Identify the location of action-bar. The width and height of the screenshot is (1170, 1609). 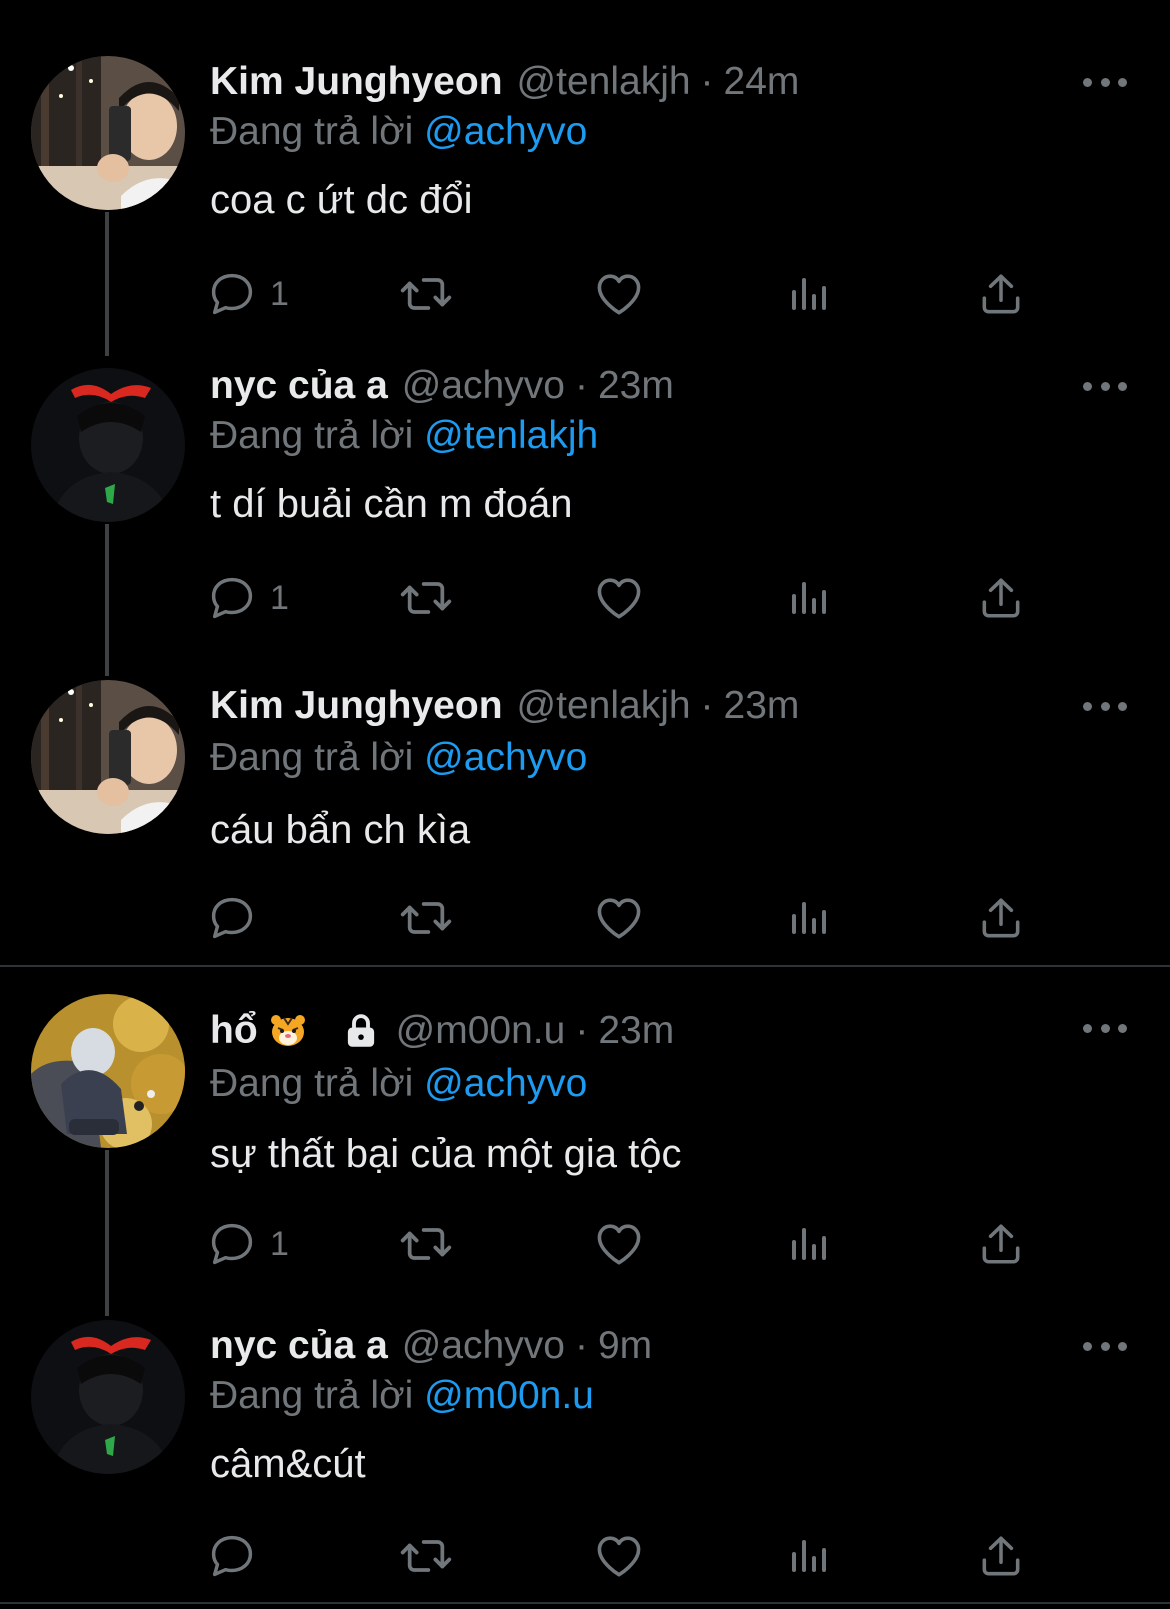
(625, 918).